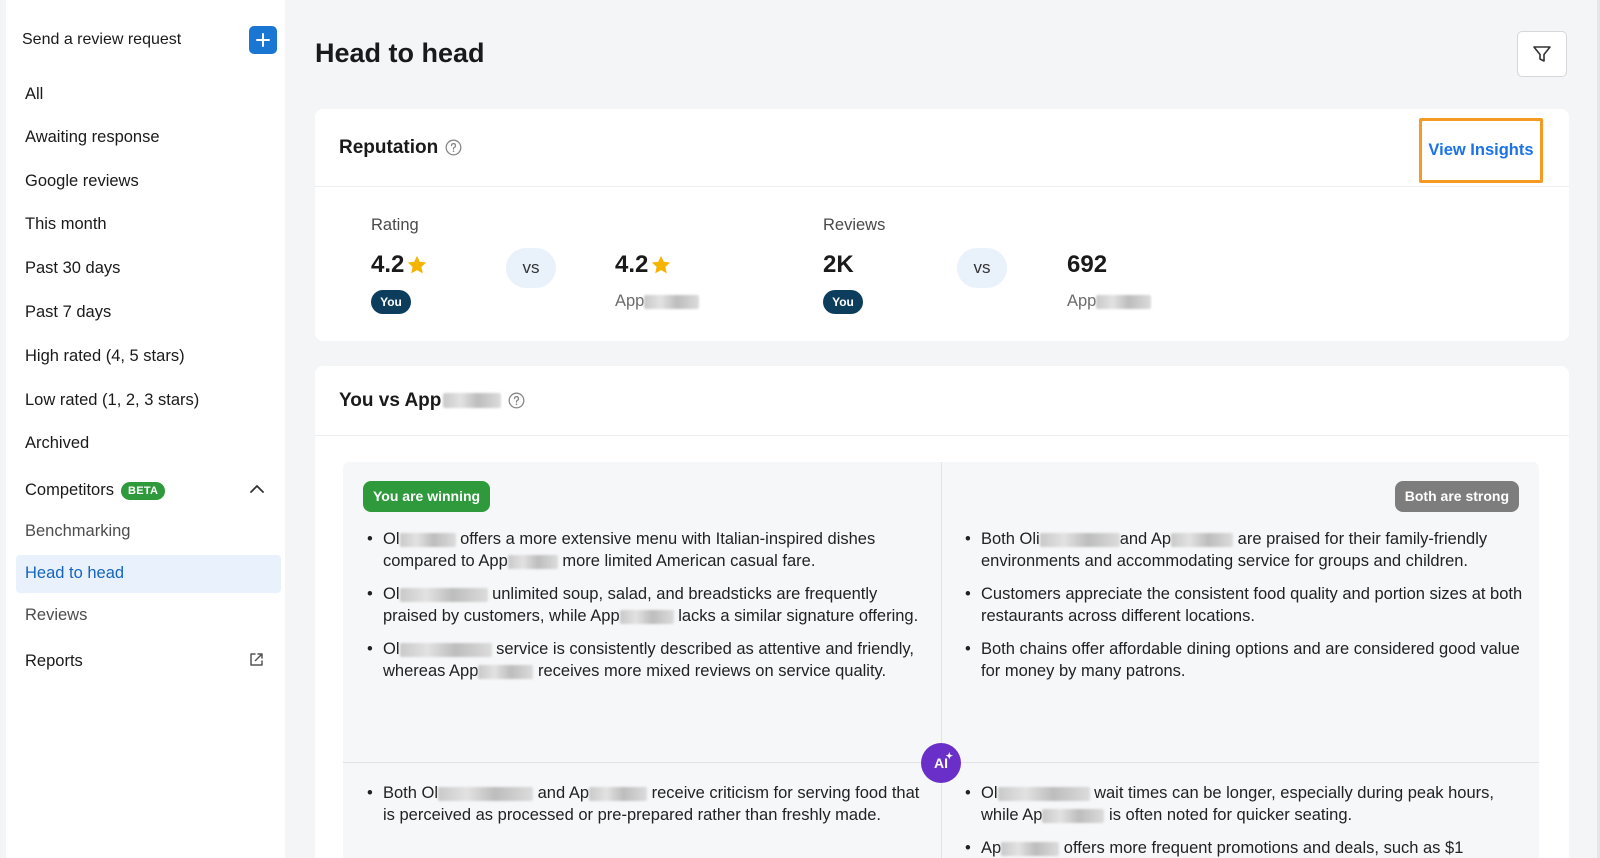 This screenshot has height=858, width=1600. Describe the element at coordinates (1082, 301) in the screenshot. I see `reviews-competitor-name-text: App` at that location.